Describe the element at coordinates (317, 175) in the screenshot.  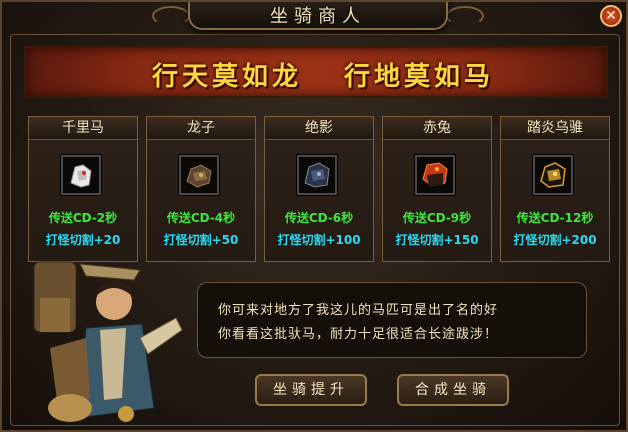
I see `dark-blue-horse-armor-icon` at that location.